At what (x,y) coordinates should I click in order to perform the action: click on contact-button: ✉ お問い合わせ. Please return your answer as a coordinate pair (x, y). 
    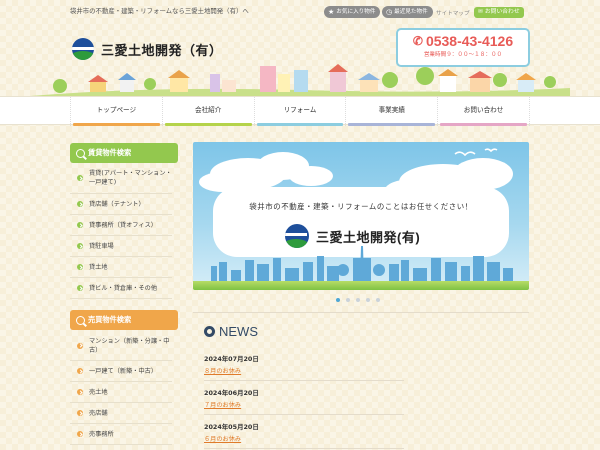
    Looking at the image, I should click on (499, 12).